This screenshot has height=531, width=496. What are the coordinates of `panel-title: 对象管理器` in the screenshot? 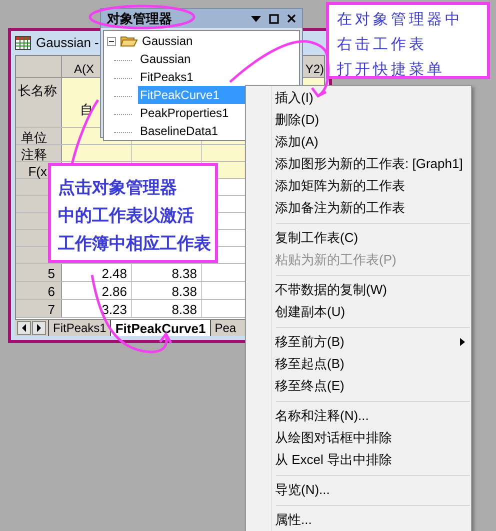 It's located at (139, 19).